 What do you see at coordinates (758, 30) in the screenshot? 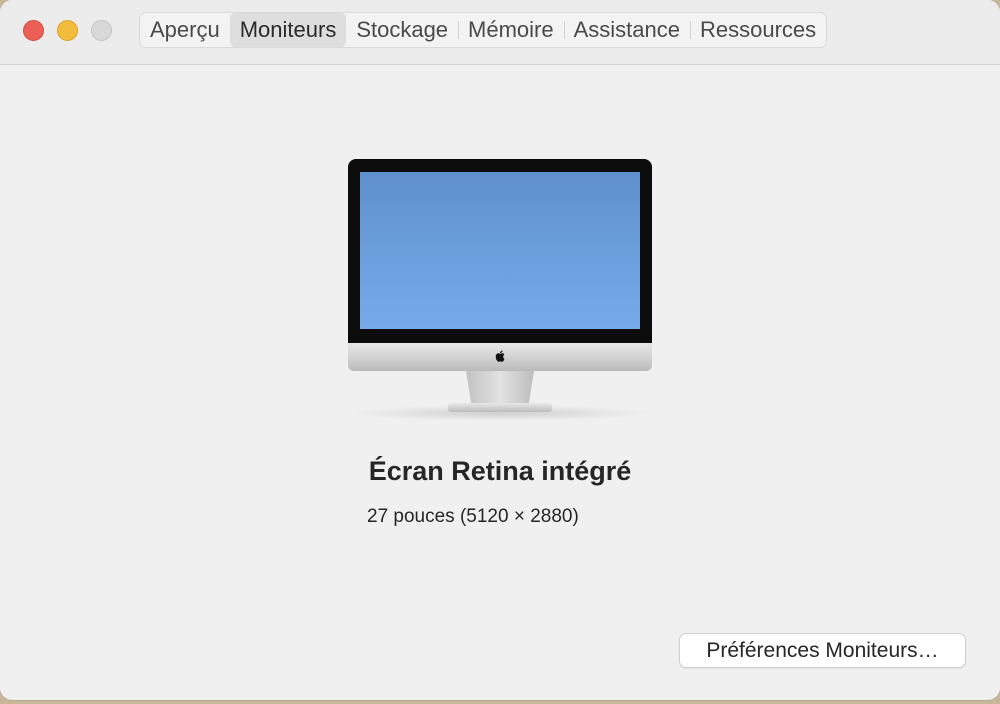
I see `tab-ressources: Ressources` at bounding box center [758, 30].